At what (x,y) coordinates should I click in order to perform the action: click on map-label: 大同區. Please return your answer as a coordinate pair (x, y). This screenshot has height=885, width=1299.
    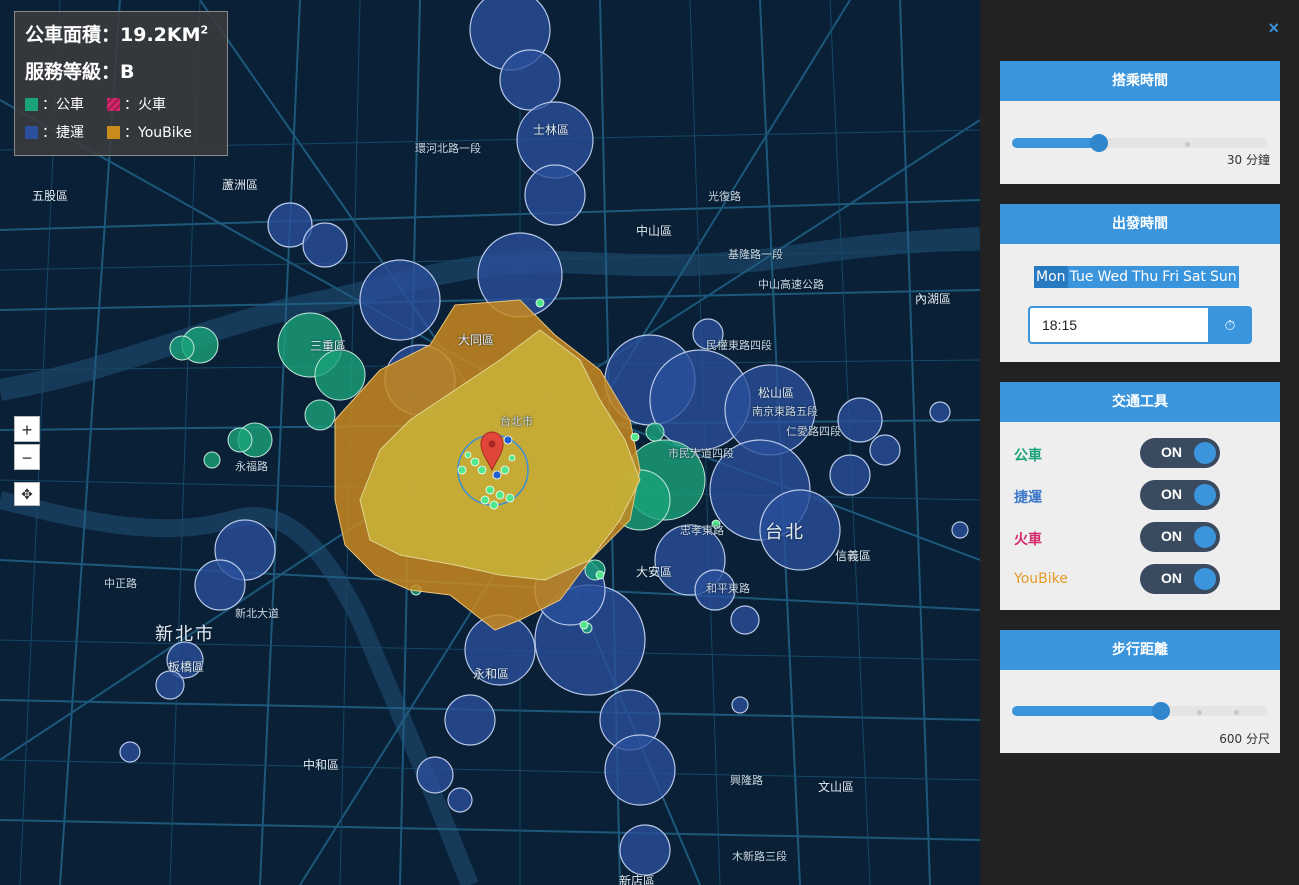
    Looking at the image, I should click on (476, 340).